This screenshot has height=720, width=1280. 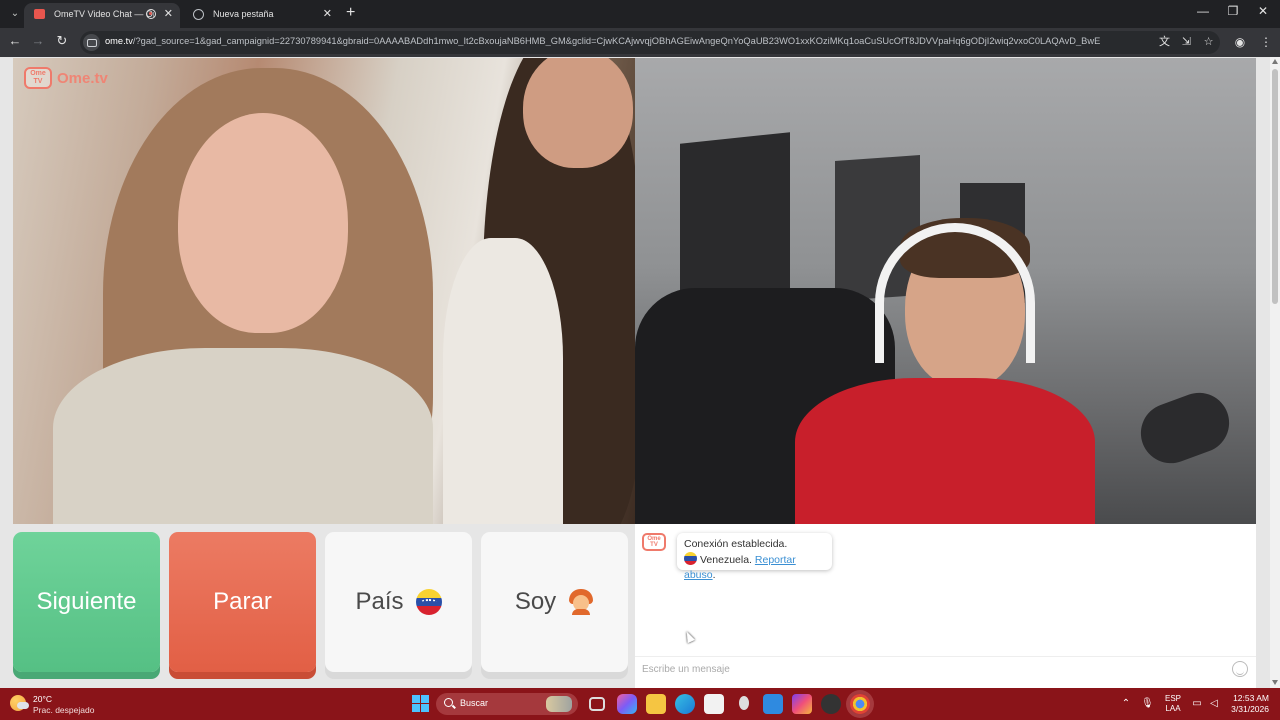 What do you see at coordinates (1275, 61) in the screenshot?
I see `scroll-up-icon` at bounding box center [1275, 61].